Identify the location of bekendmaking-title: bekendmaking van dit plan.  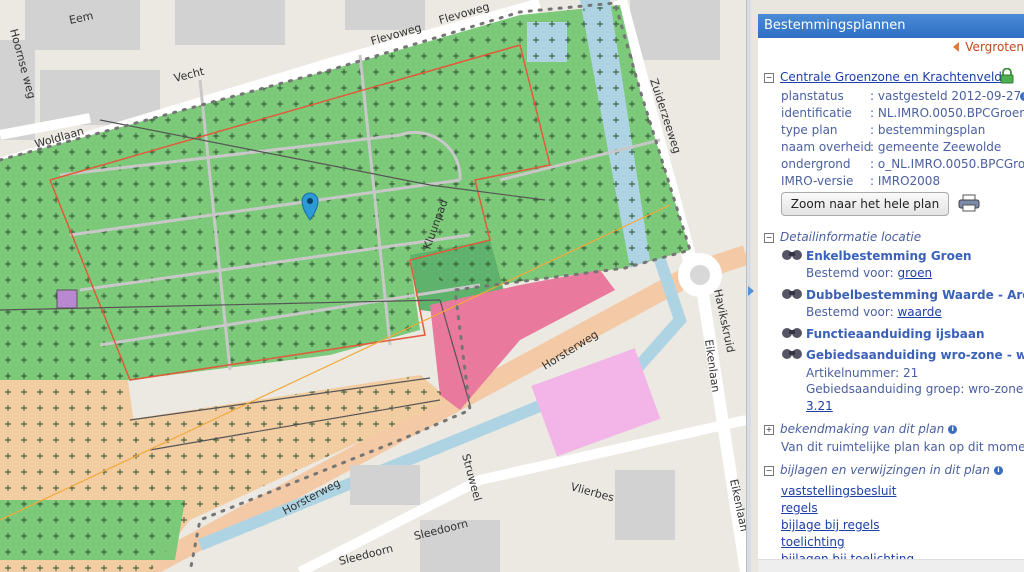
(862, 429).